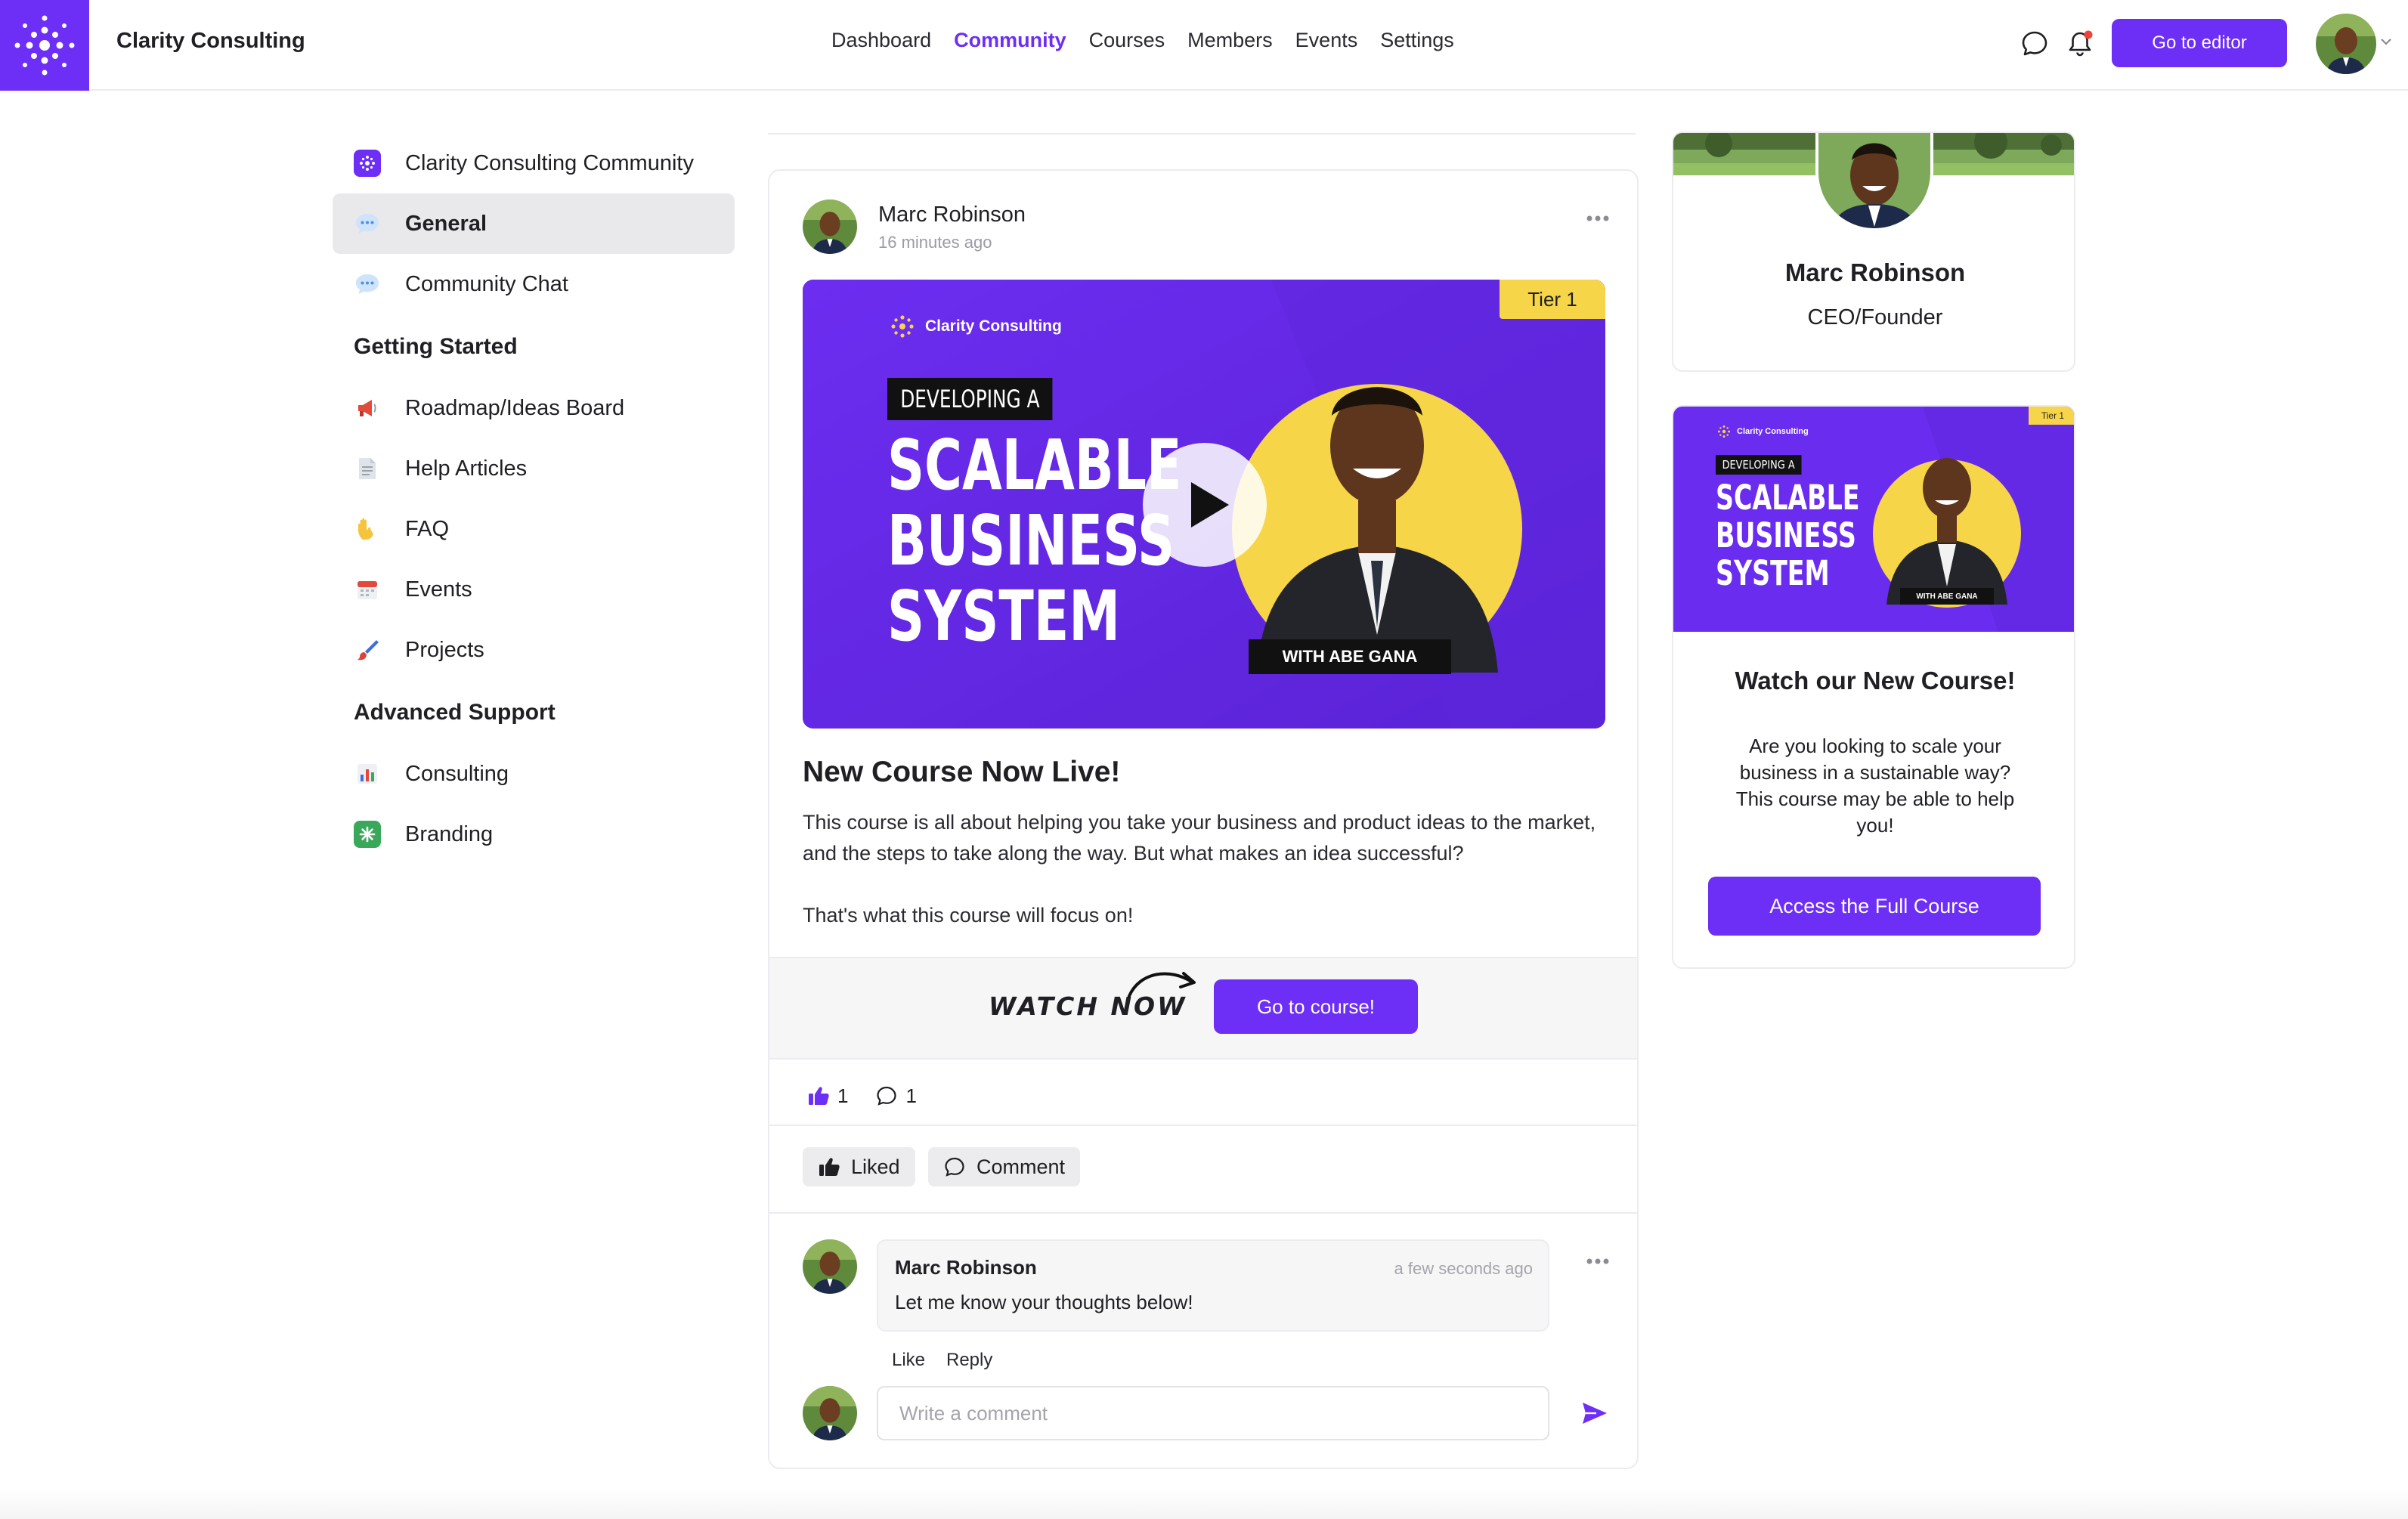 Image resolution: width=2408 pixels, height=1519 pixels. What do you see at coordinates (1162, 985) in the screenshot?
I see `curved-arrow-icon` at bounding box center [1162, 985].